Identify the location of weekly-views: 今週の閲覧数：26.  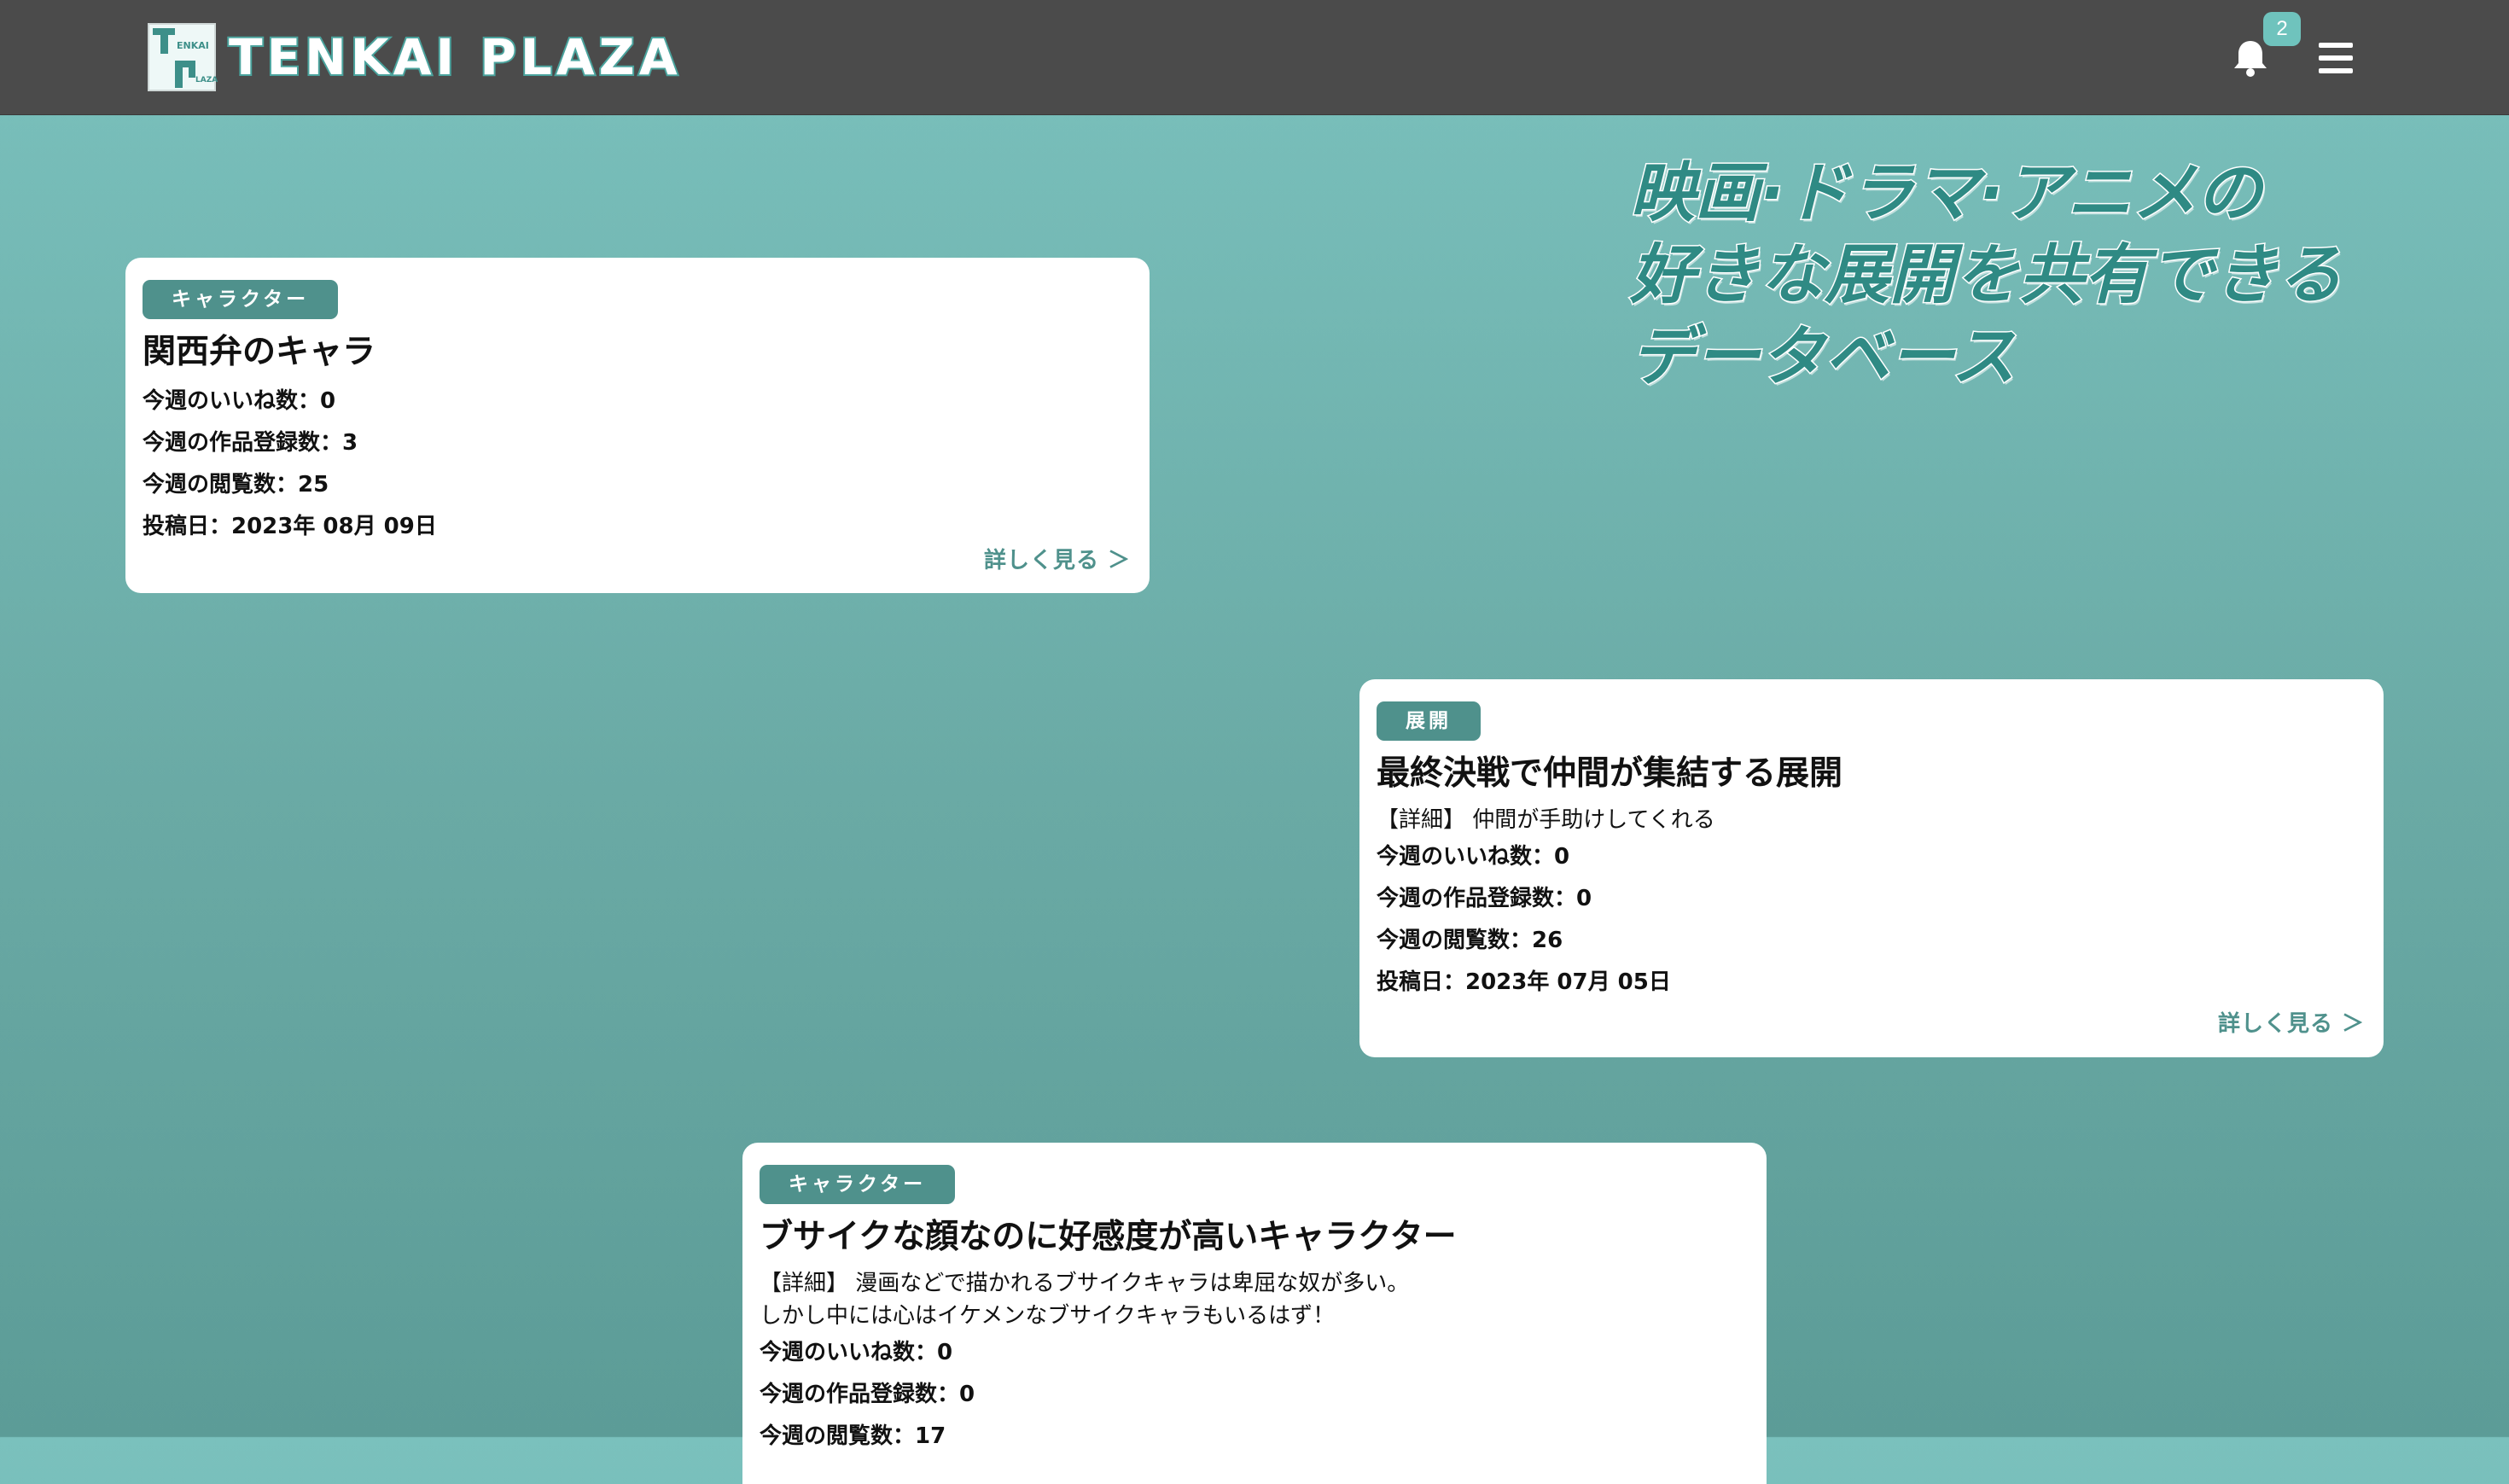
(1470, 940).